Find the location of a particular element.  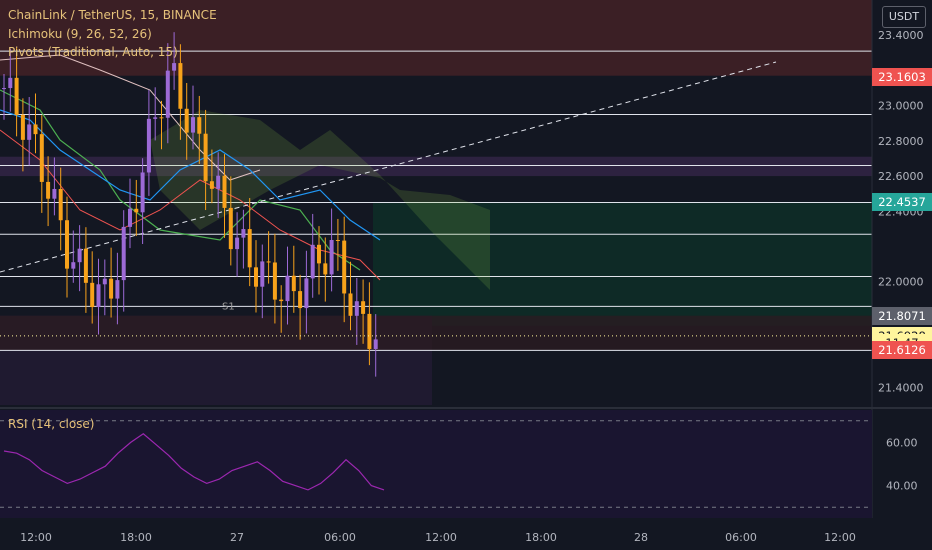

price-tag-0: 23.1603 is located at coordinates (902, 77).